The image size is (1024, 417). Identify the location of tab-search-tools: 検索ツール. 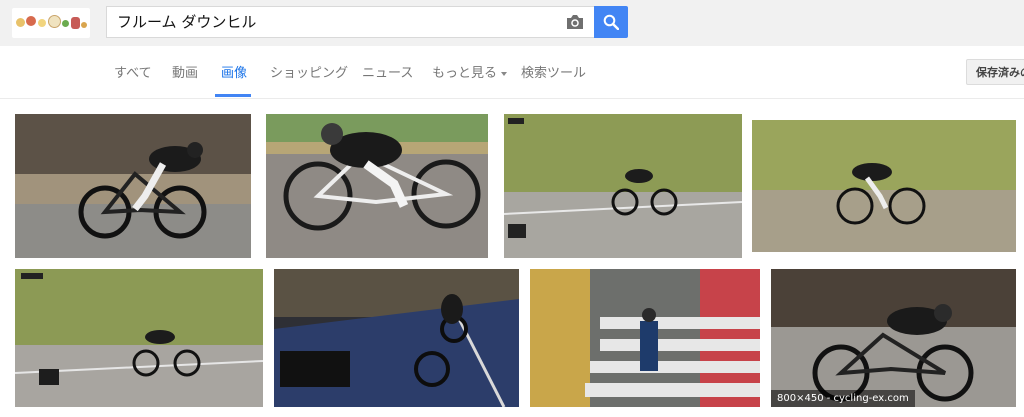
(553, 71).